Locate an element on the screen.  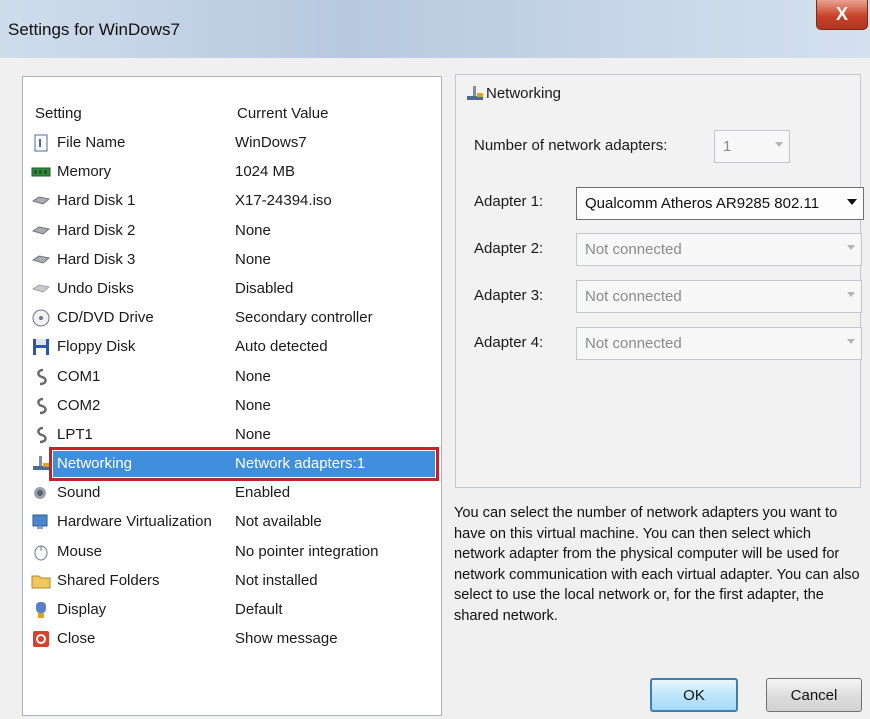
mouse-icon is located at coordinates (41, 552).